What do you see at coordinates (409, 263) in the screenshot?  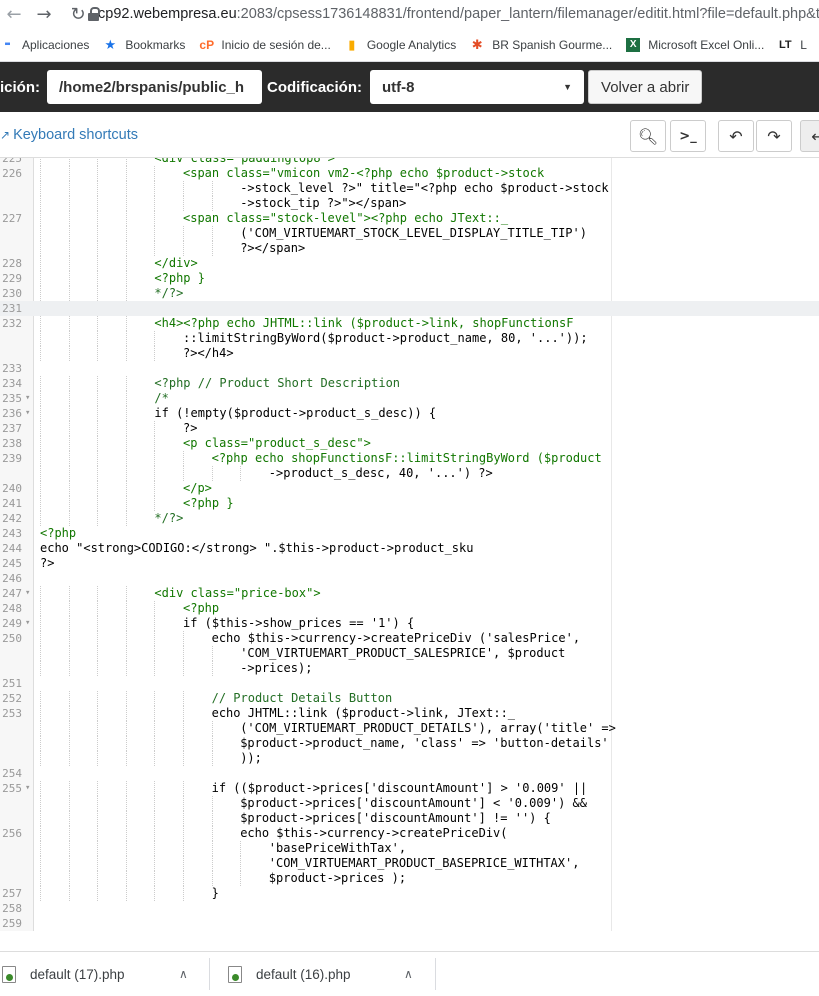 I see `code-line: 228 </div>` at bounding box center [409, 263].